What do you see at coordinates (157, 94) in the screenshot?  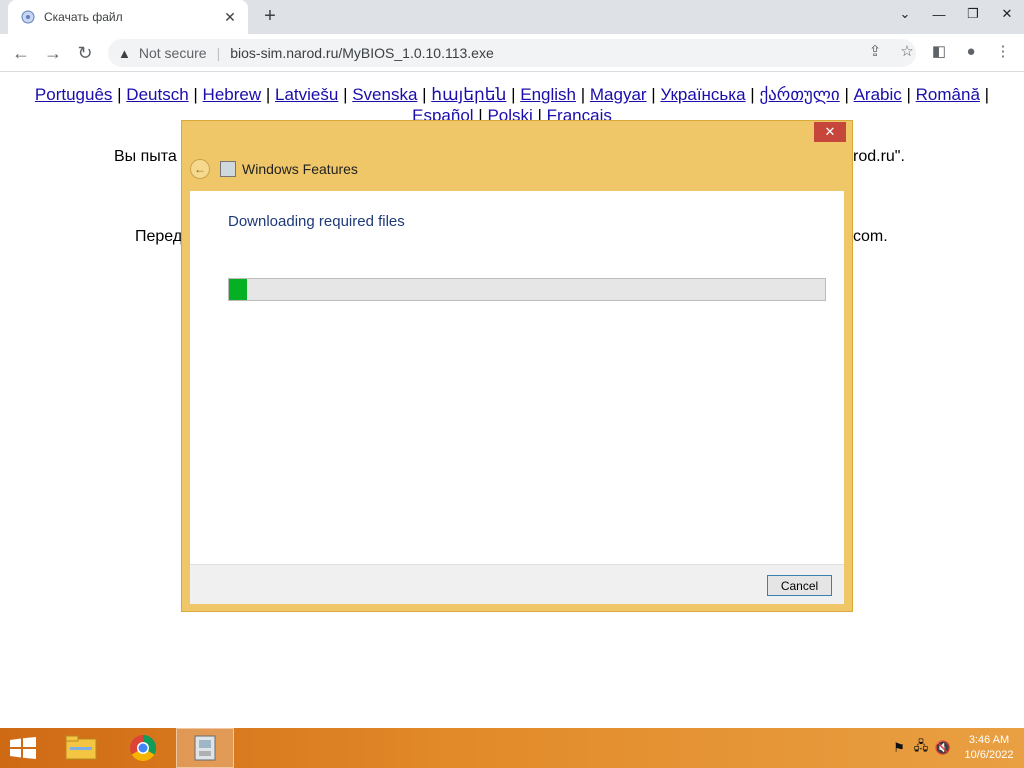 I see `language-link: Deutsch` at bounding box center [157, 94].